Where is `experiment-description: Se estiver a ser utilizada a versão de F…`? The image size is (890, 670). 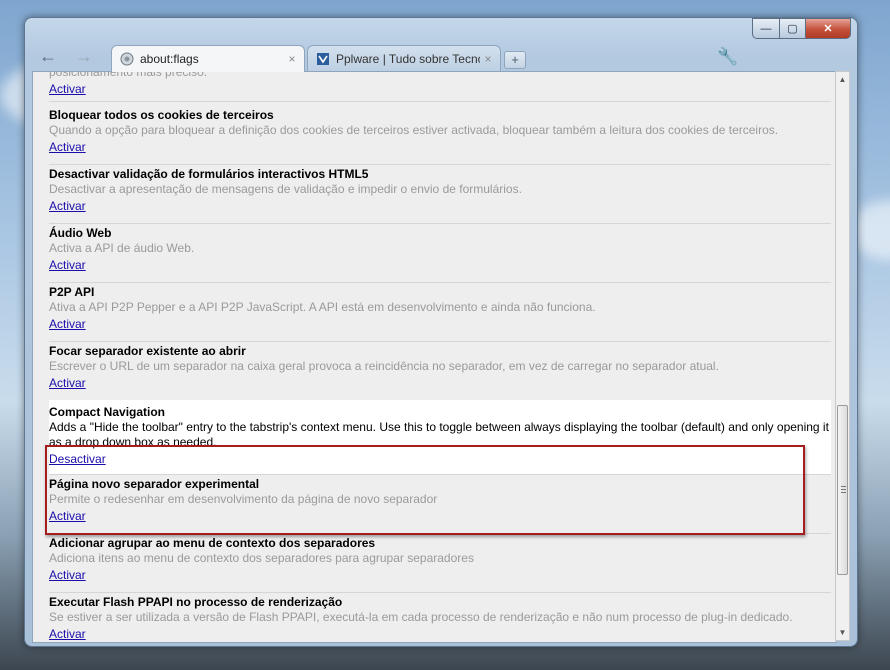
experiment-description: Se estiver a ser utilizada a versão de F… is located at coordinates (421, 617).